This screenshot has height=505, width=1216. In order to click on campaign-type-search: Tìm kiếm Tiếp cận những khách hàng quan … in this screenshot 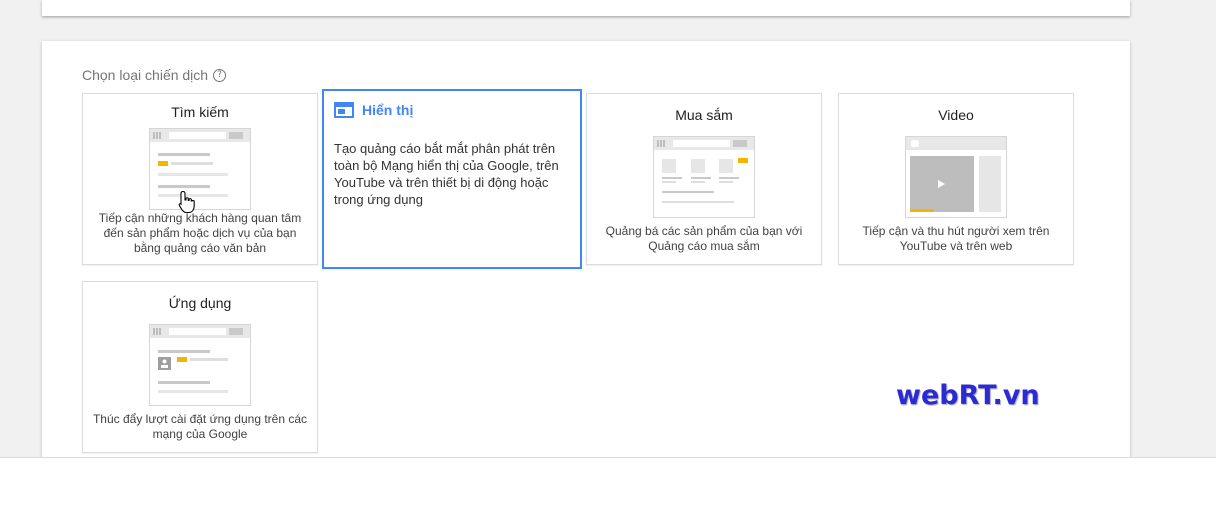, I will do `click(200, 179)`.